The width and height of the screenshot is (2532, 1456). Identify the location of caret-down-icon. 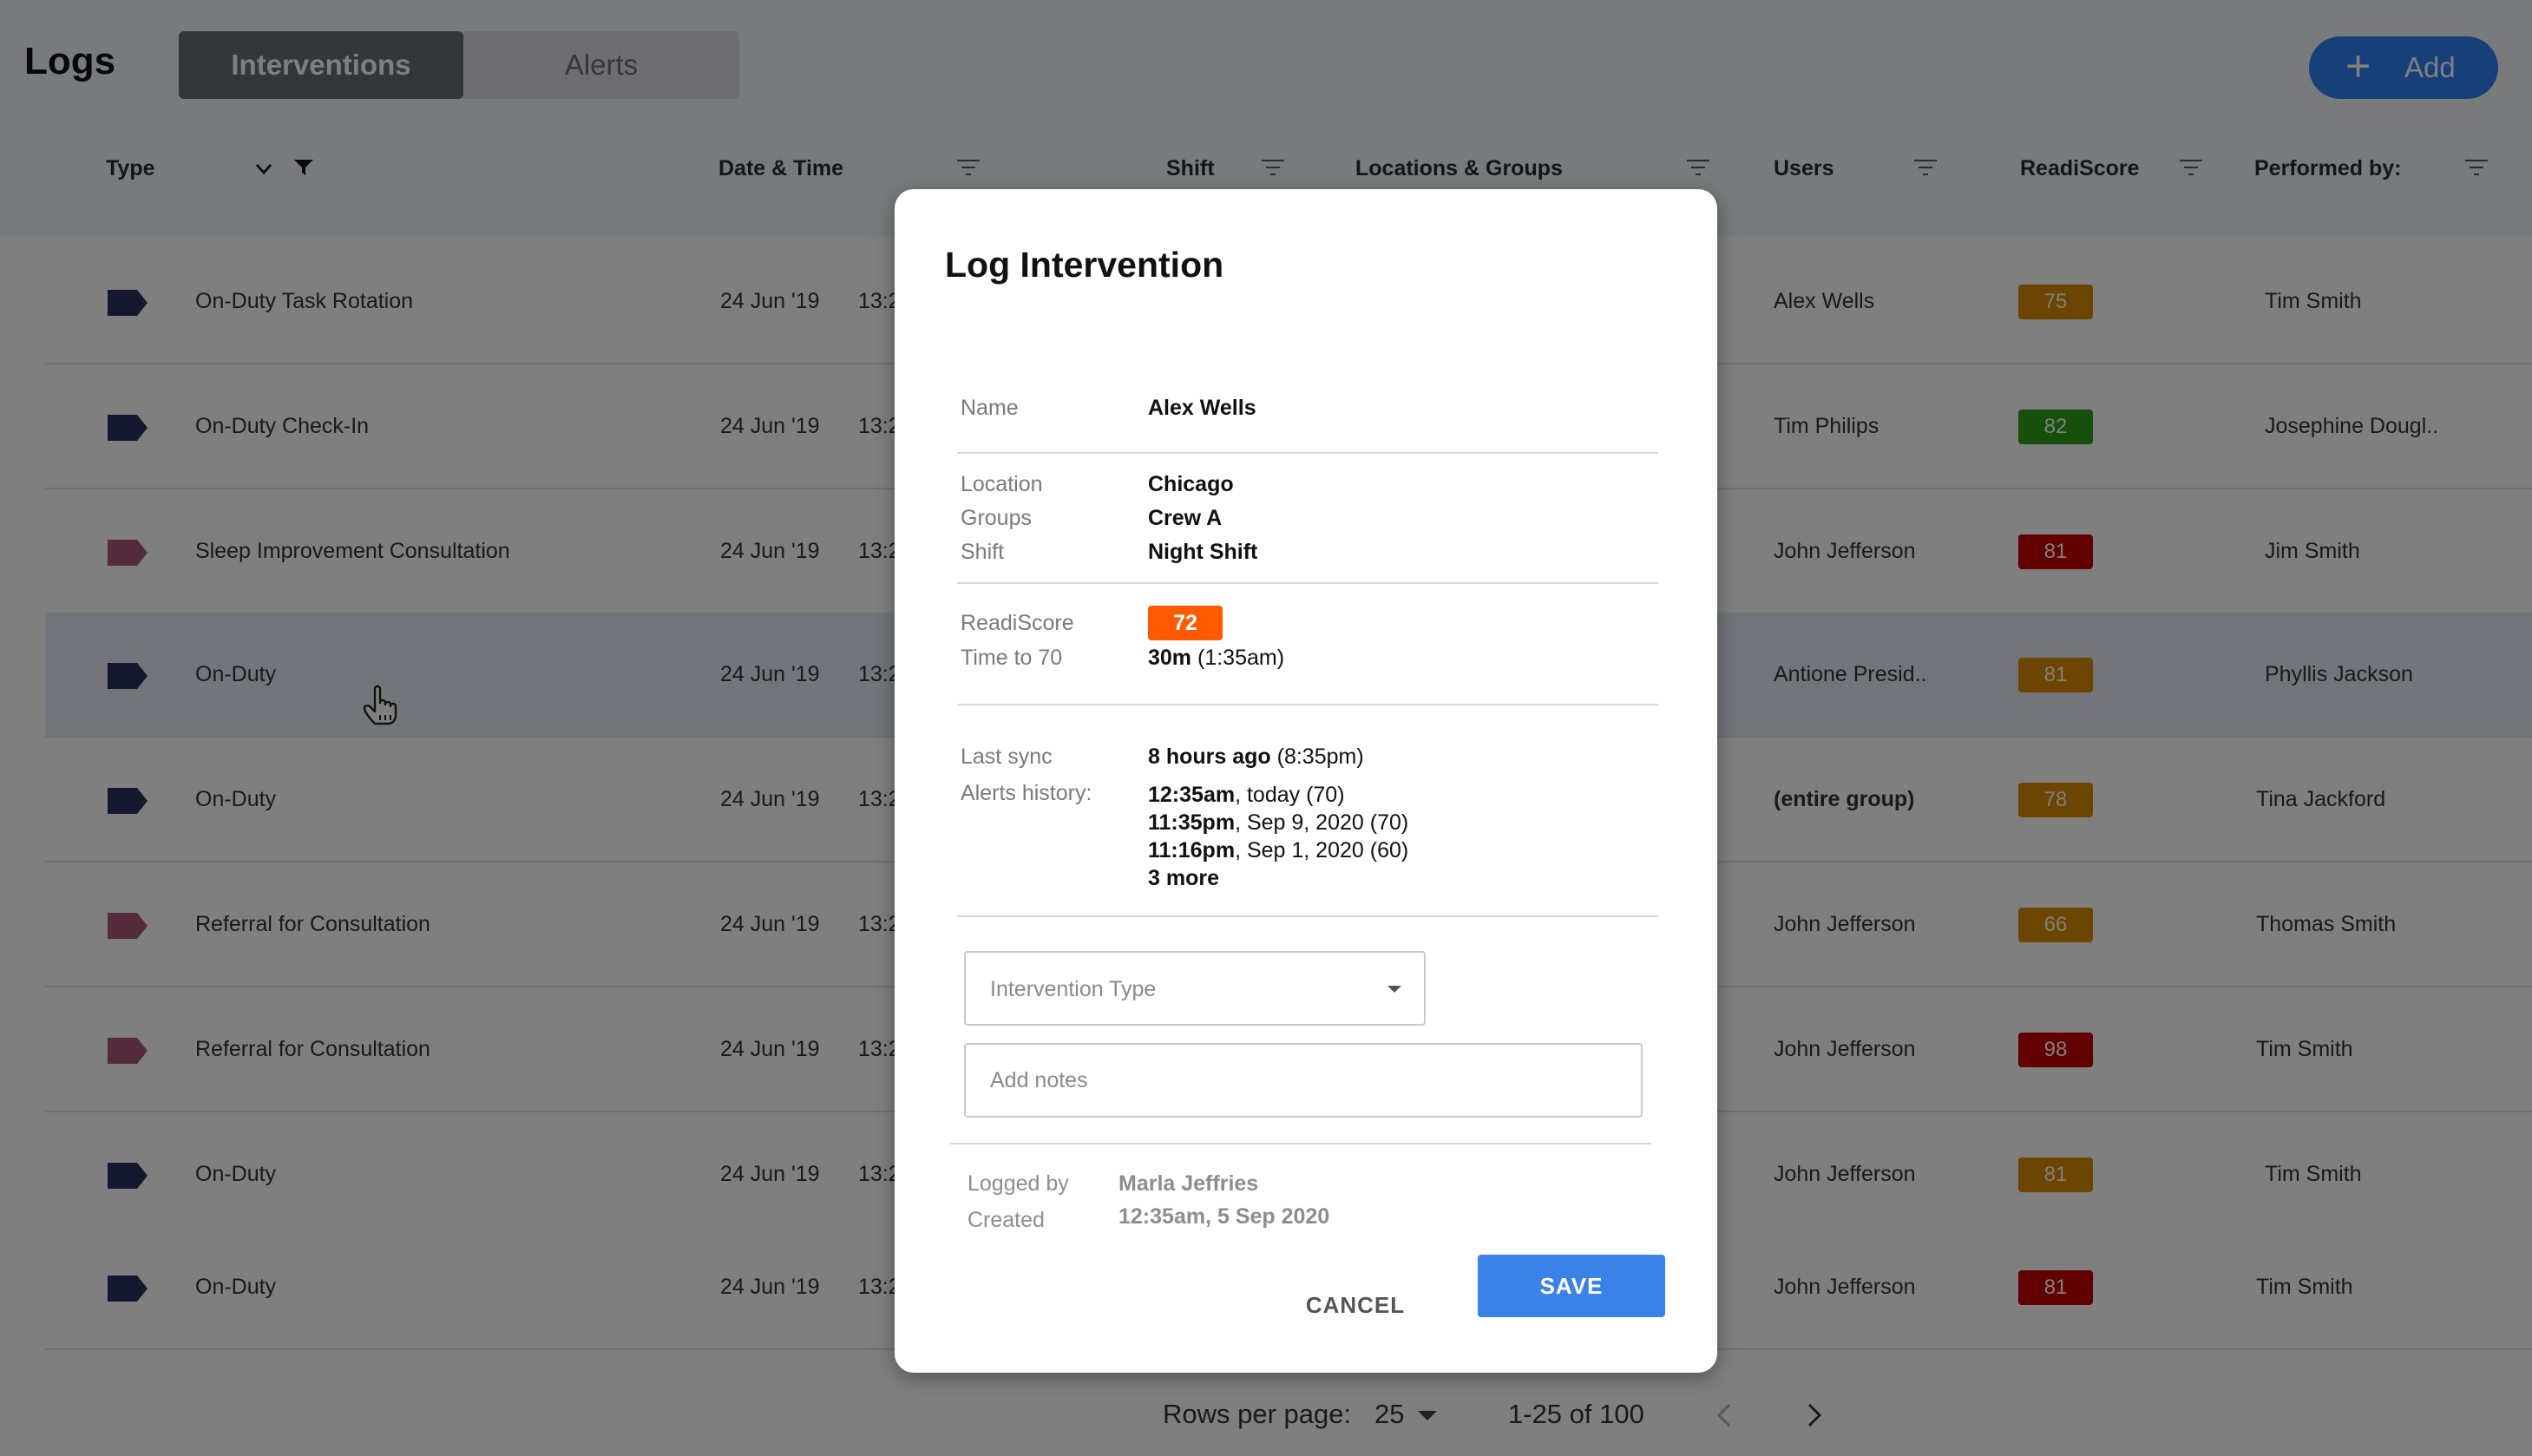
(1394, 989).